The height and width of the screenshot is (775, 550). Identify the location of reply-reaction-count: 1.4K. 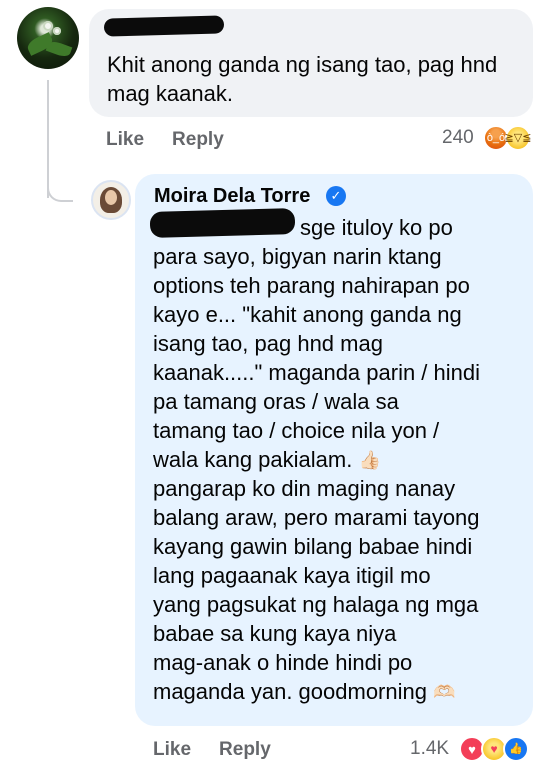
(429, 749).